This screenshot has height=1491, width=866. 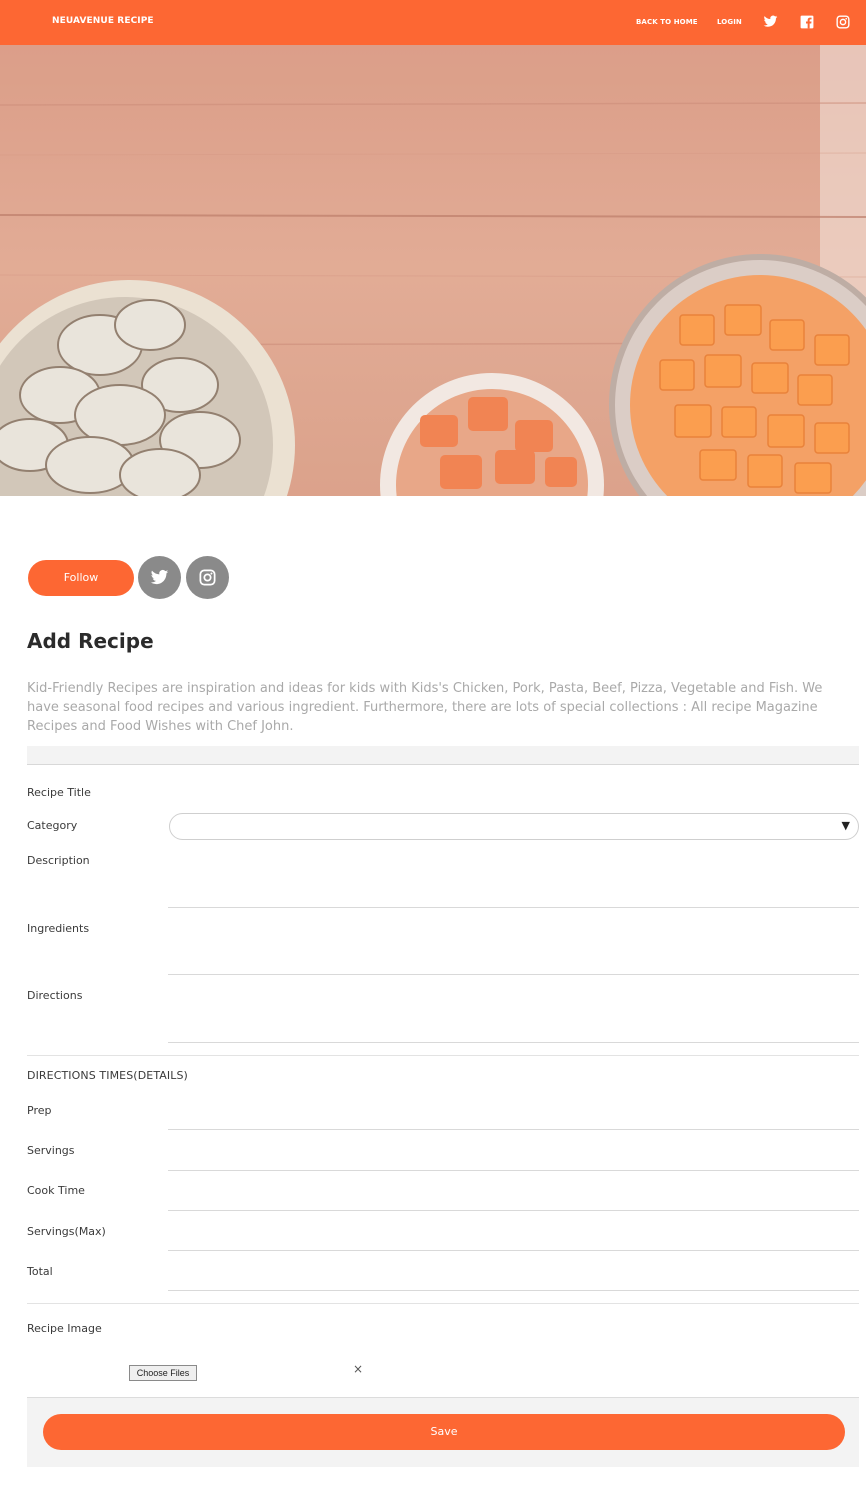 What do you see at coordinates (51, 1150) in the screenshot?
I see `servings-label: Servings` at bounding box center [51, 1150].